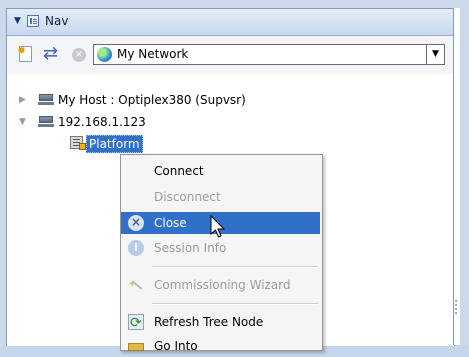 This screenshot has width=469, height=357. I want to click on wizard-wand-icon, so click(136, 285).